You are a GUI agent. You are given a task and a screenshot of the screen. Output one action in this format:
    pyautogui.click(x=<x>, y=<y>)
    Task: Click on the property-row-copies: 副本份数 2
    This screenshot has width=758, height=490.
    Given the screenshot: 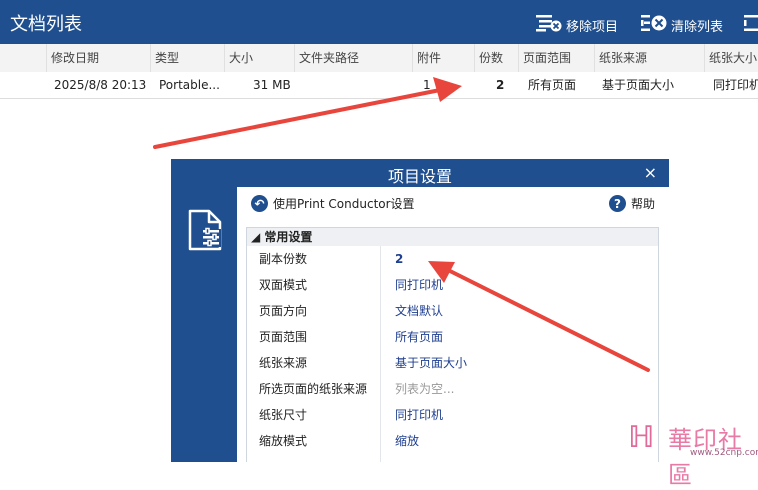 What is the action you would take?
    pyautogui.click(x=452, y=259)
    